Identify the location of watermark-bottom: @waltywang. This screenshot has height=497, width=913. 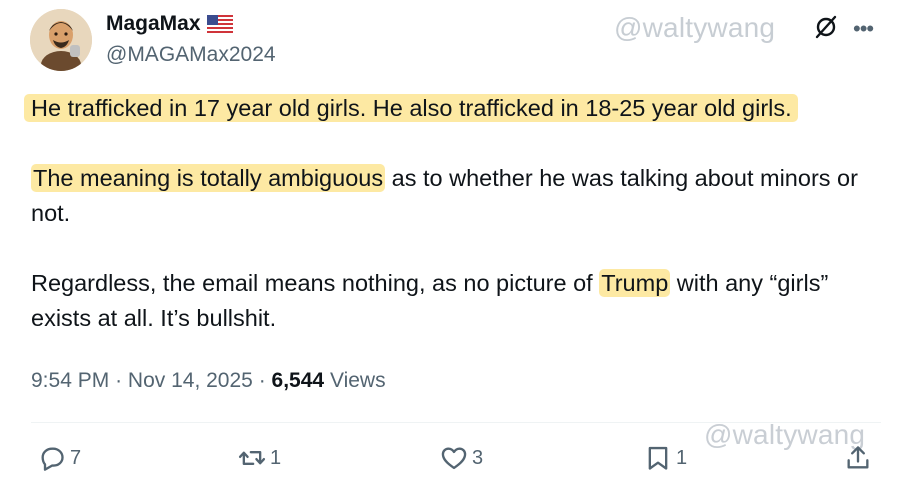
(785, 434).